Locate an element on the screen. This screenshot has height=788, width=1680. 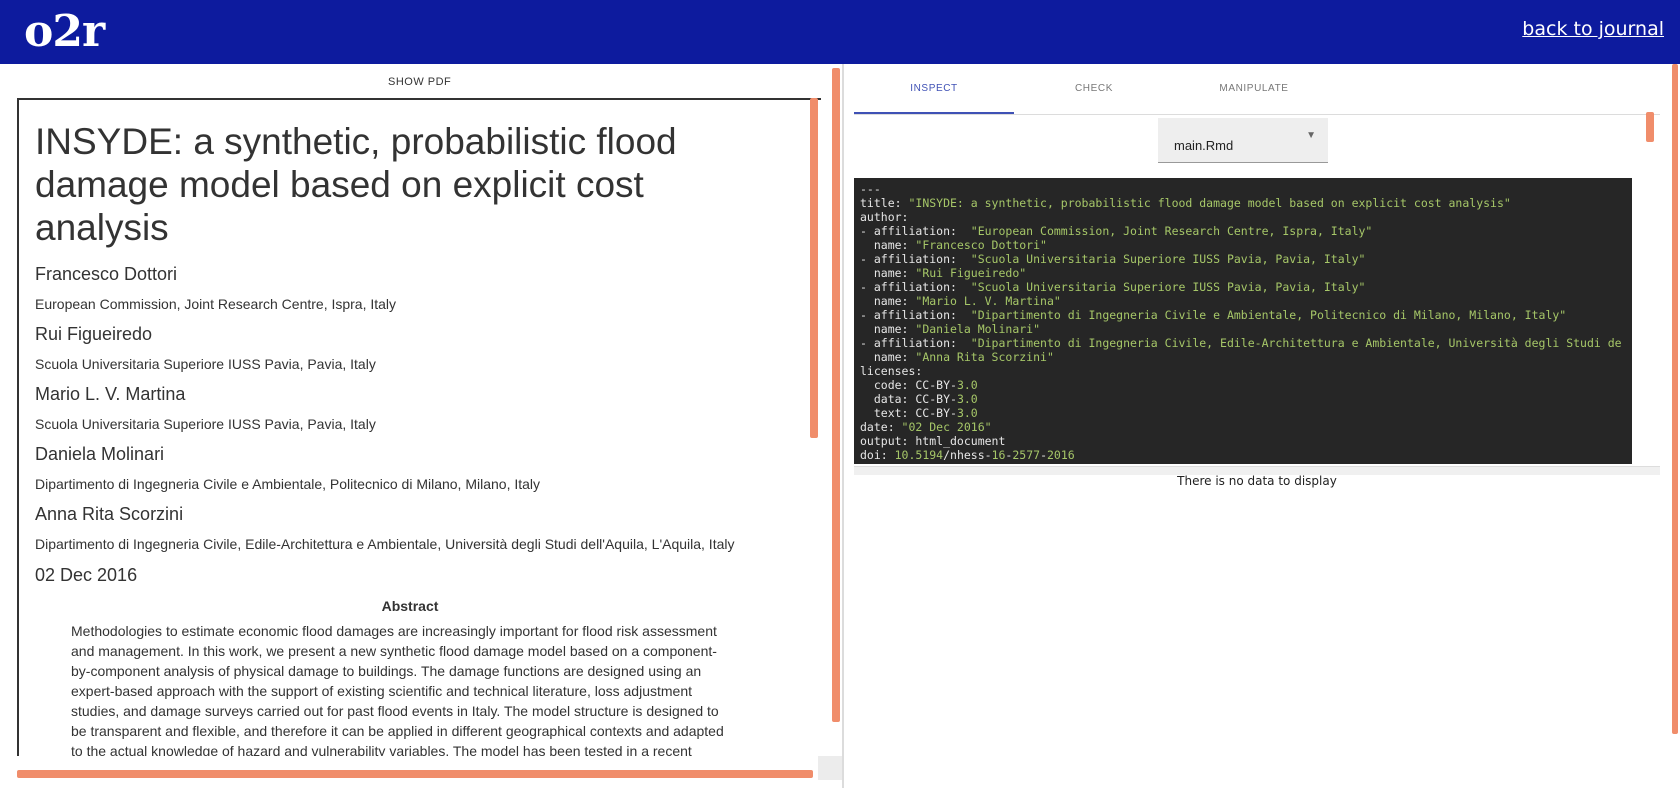
code-token: text: CC-BY- is located at coordinates (908, 413).